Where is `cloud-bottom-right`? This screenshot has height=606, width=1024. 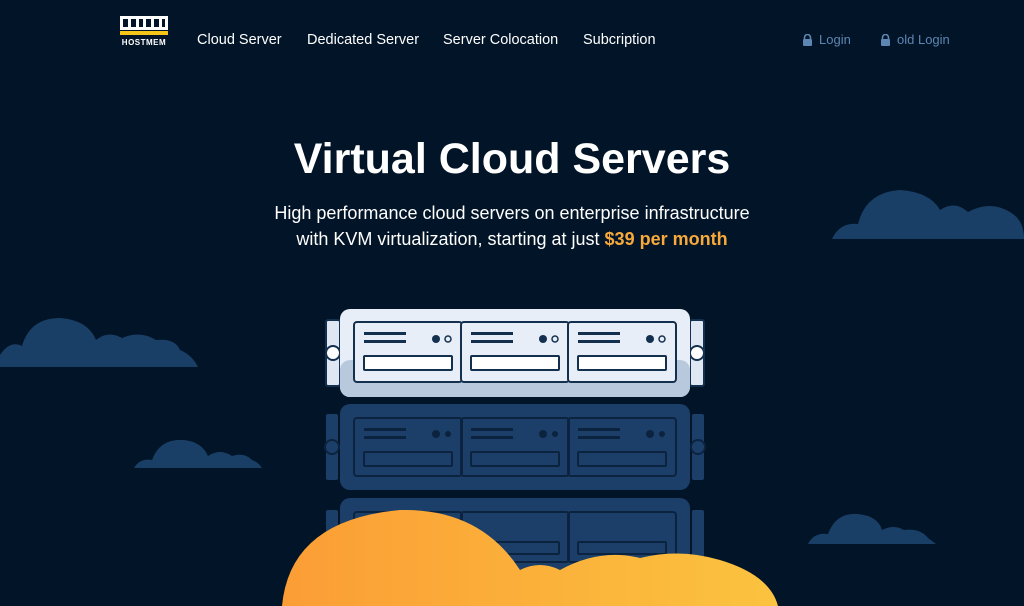
cloud-bottom-right is located at coordinates (872, 528).